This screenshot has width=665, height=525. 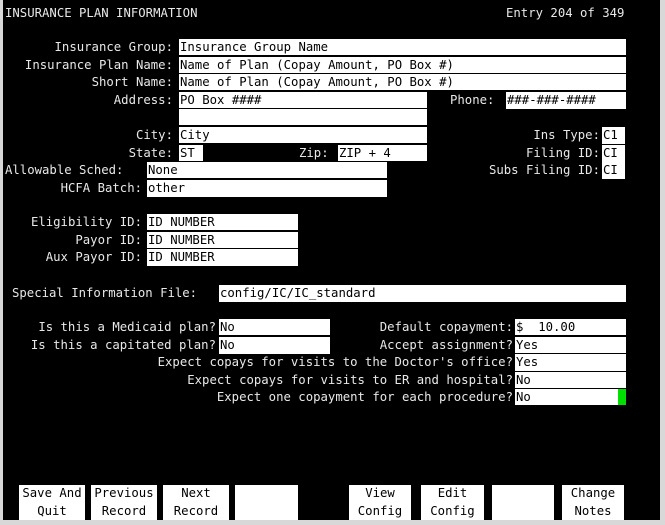 What do you see at coordinates (108, 240) in the screenshot?
I see `payor-id-label: Payor ID:` at bounding box center [108, 240].